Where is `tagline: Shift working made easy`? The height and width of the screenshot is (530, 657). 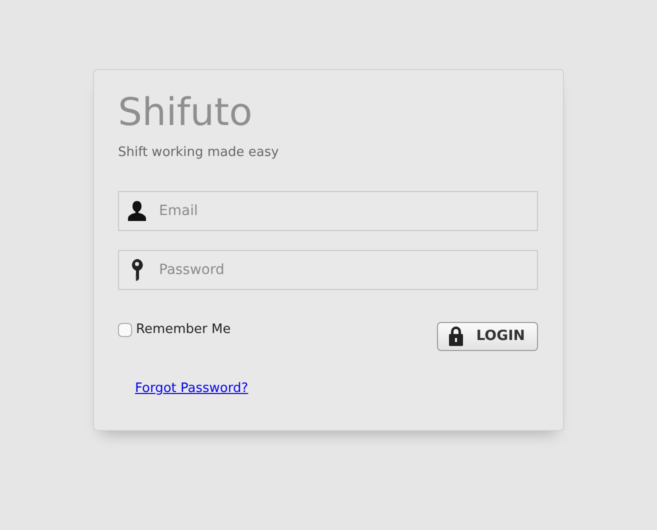 tagline: Shift working made easy is located at coordinates (199, 153).